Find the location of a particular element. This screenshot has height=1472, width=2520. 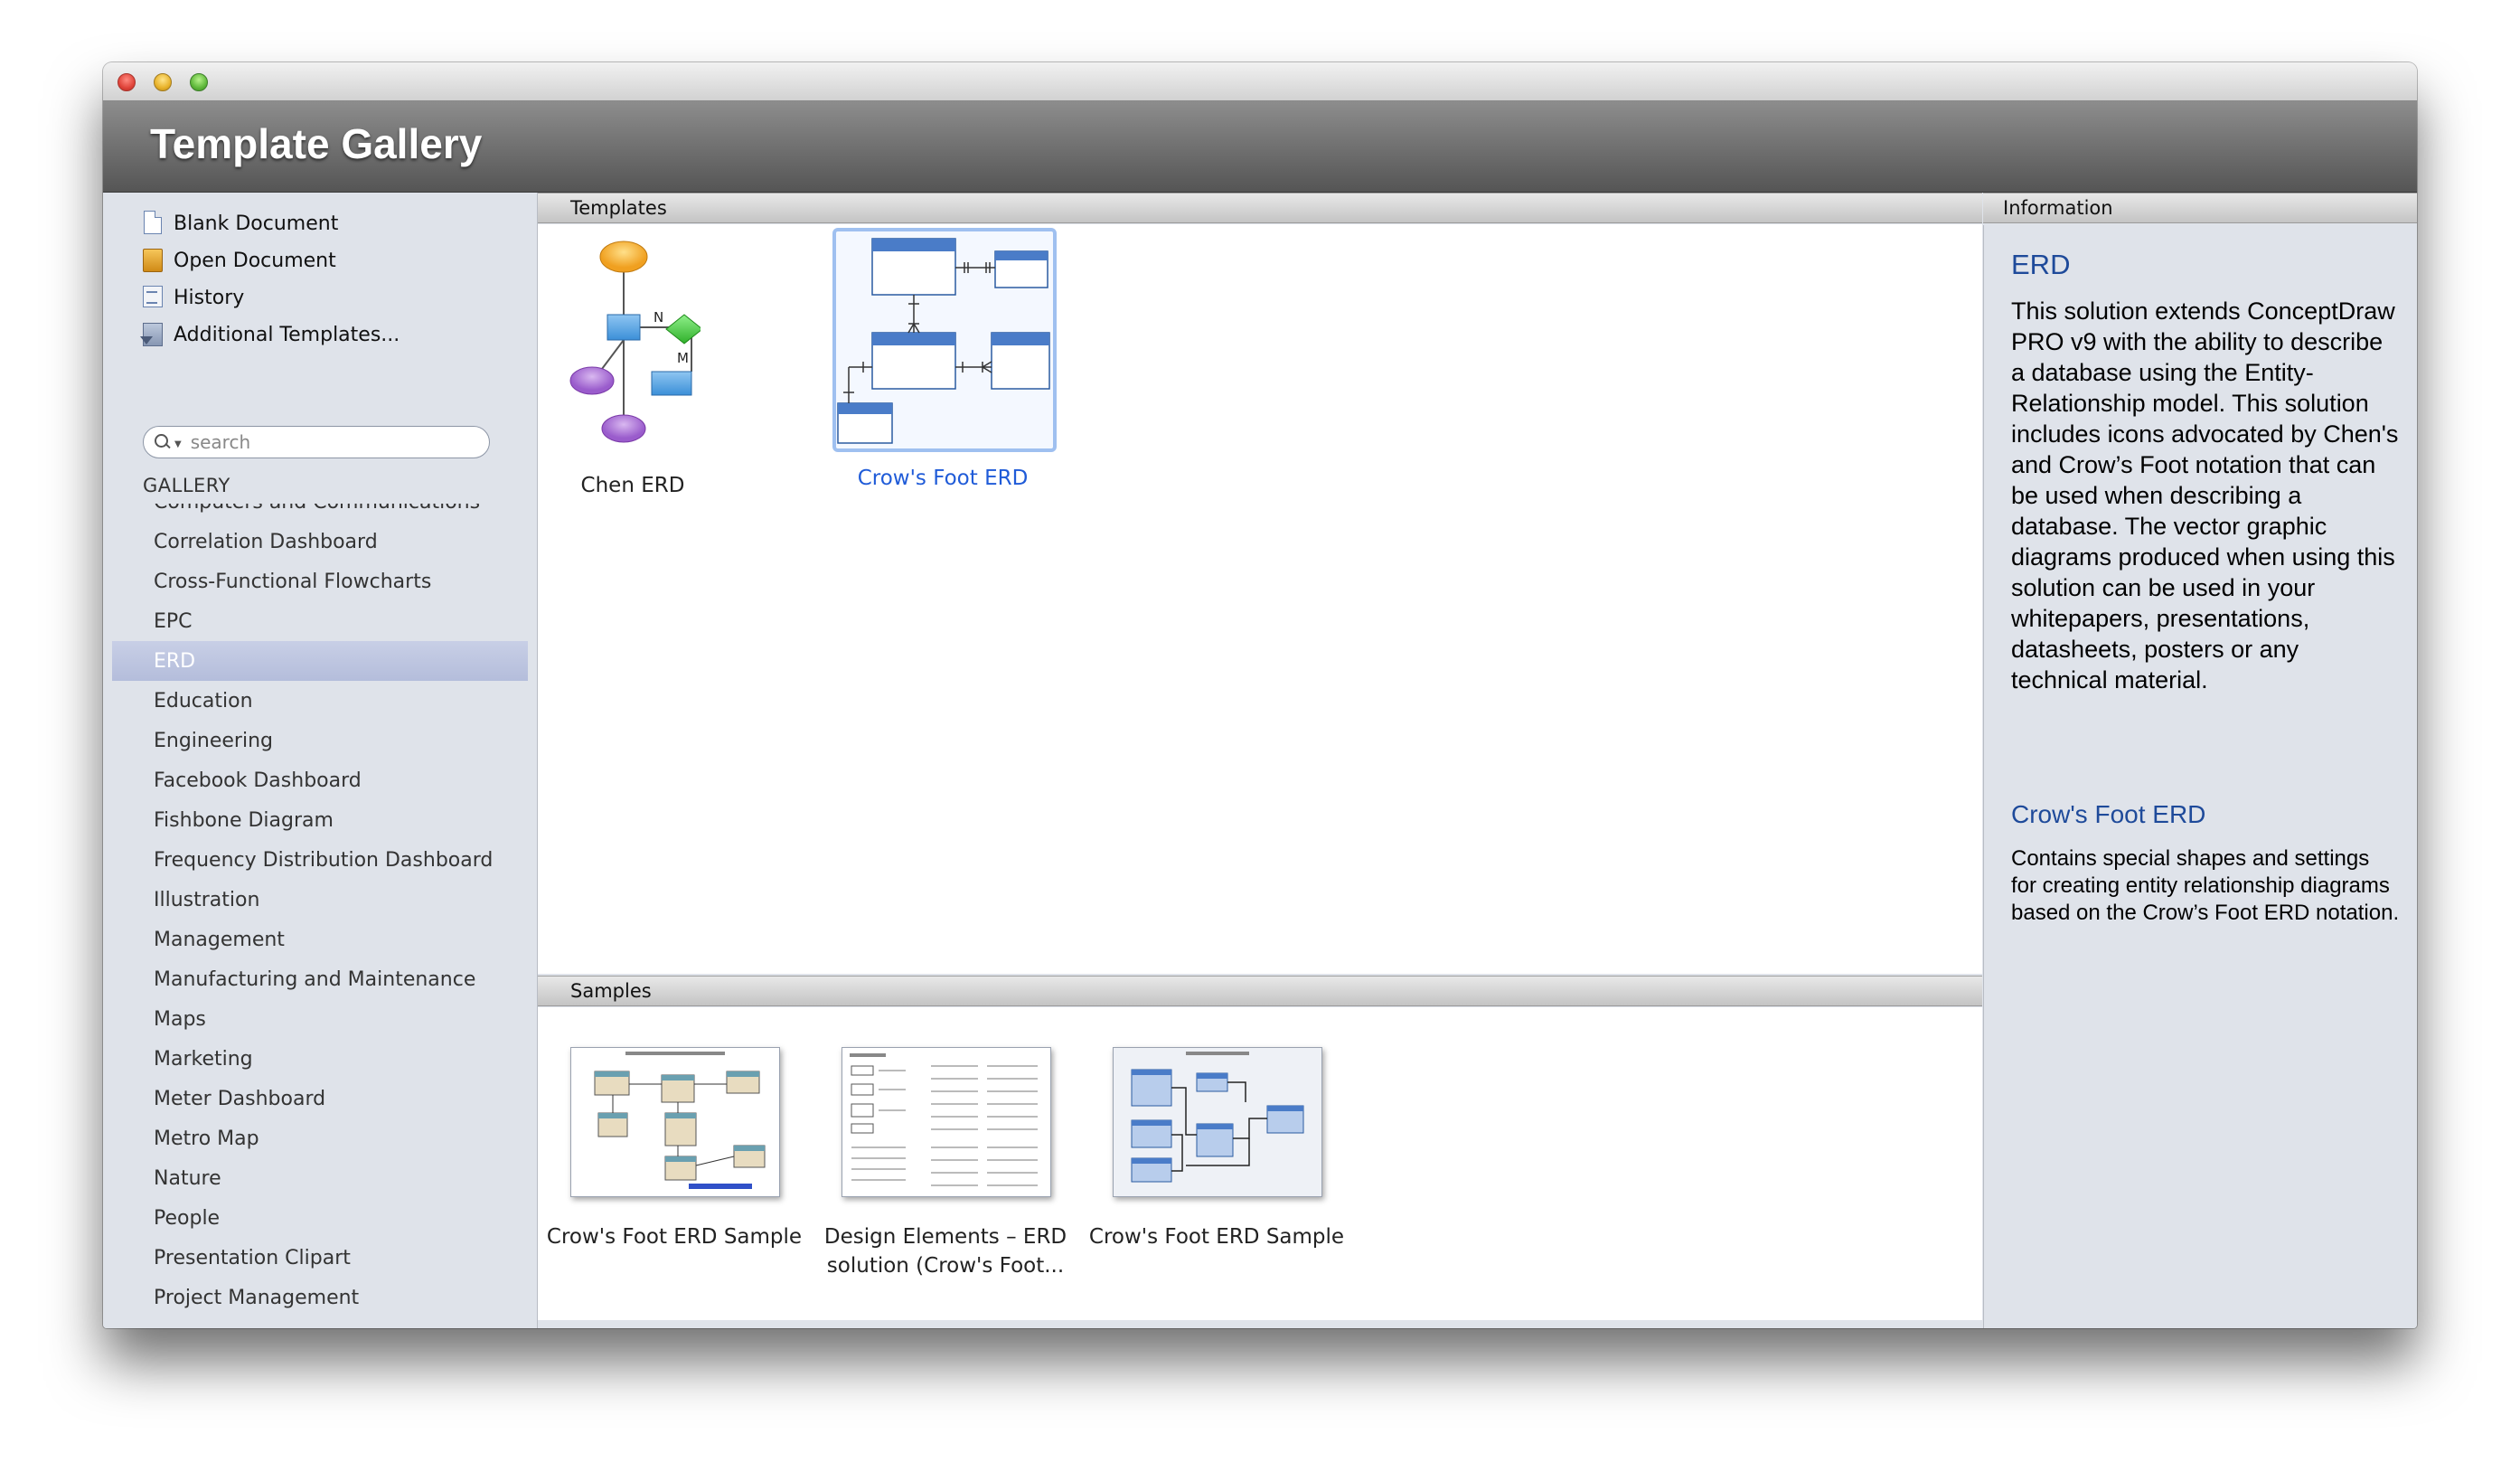

gallery-header: Template Gallery is located at coordinates (1260, 147).